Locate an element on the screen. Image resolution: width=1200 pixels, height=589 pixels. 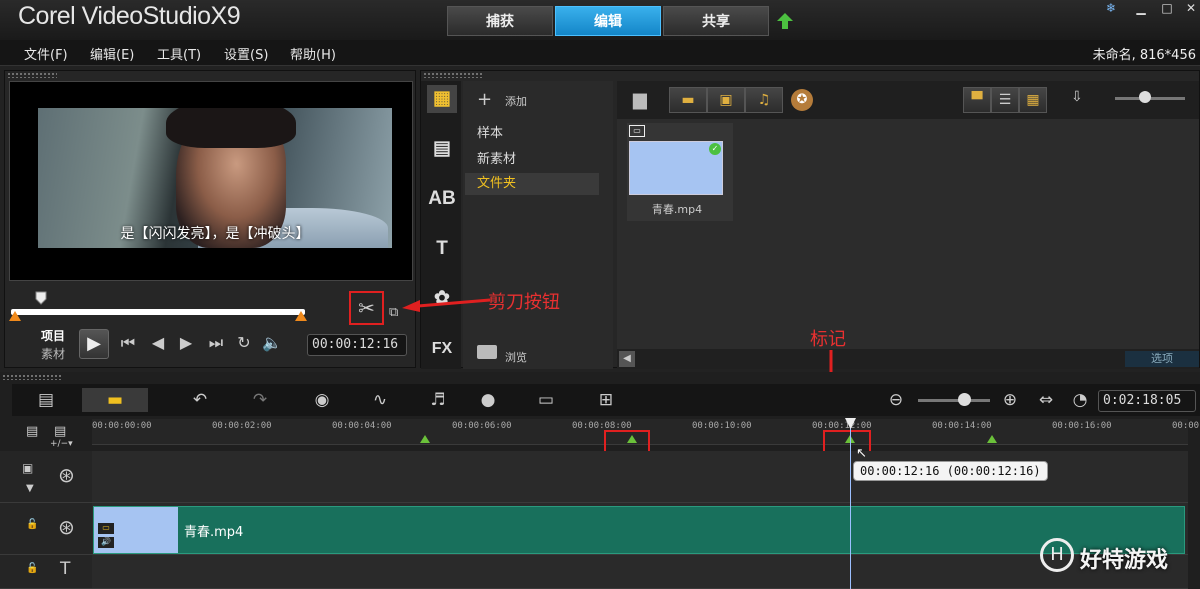
timeline-clip: ▭ 🔊 青春.mp4 is located at coordinates (639, 530).